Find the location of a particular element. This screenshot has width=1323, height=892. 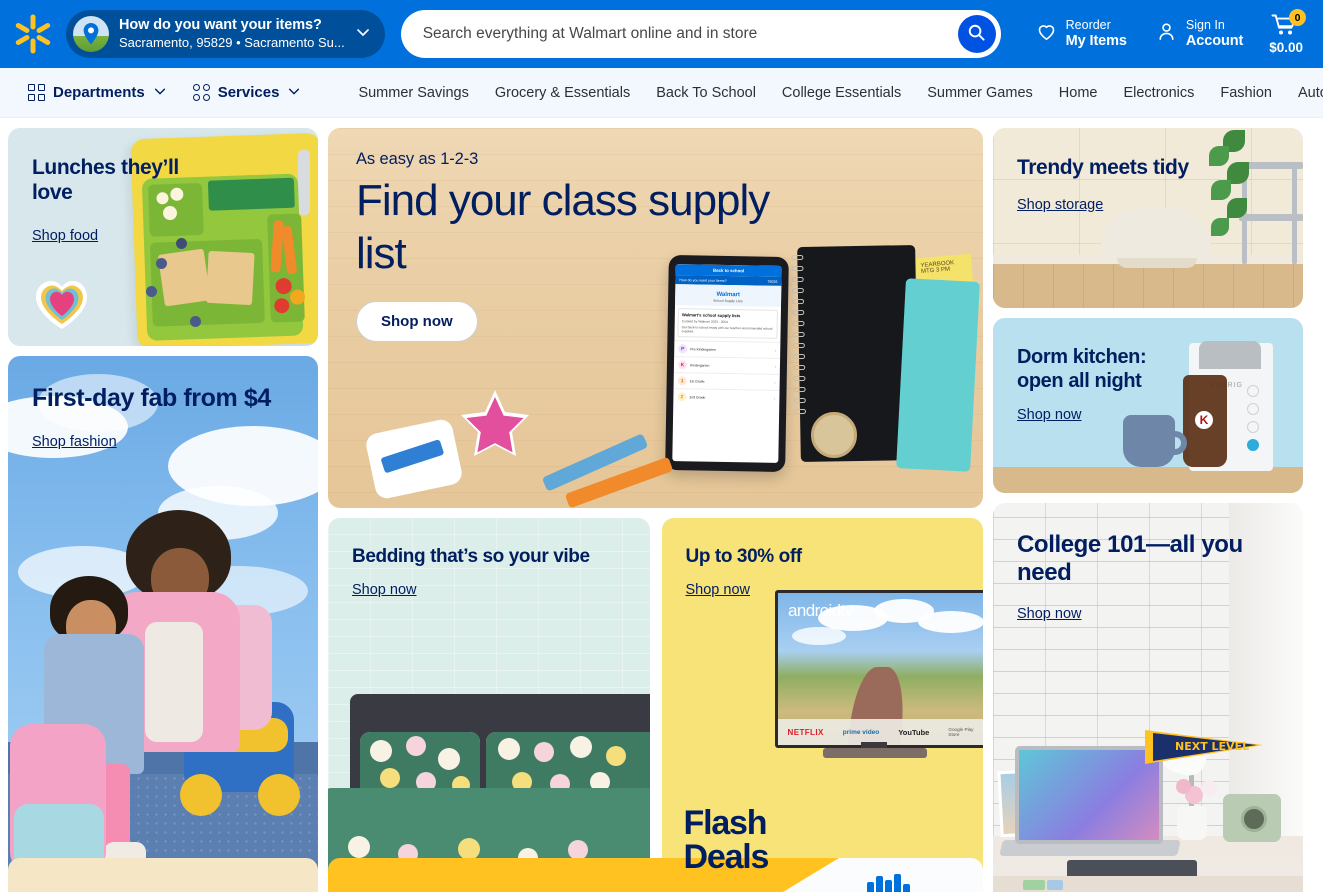

walmart-spark-icon is located at coordinates (33, 34).